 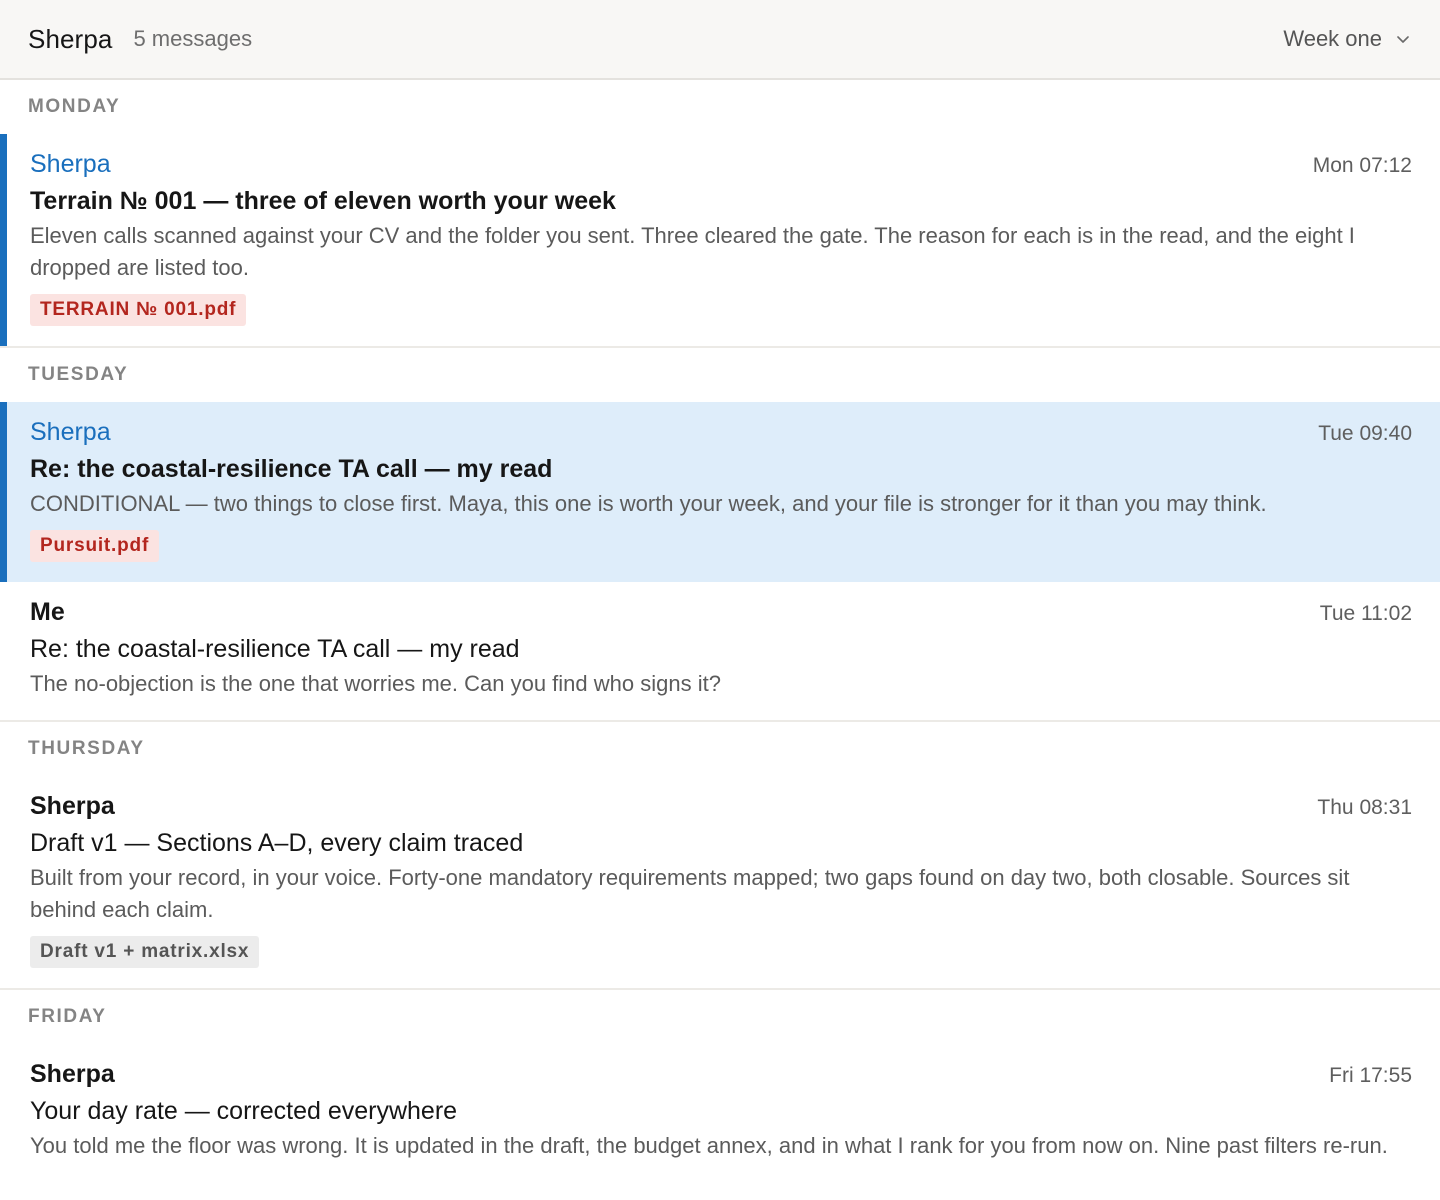 I want to click on message-time: Thu 08:31, so click(x=1364, y=807).